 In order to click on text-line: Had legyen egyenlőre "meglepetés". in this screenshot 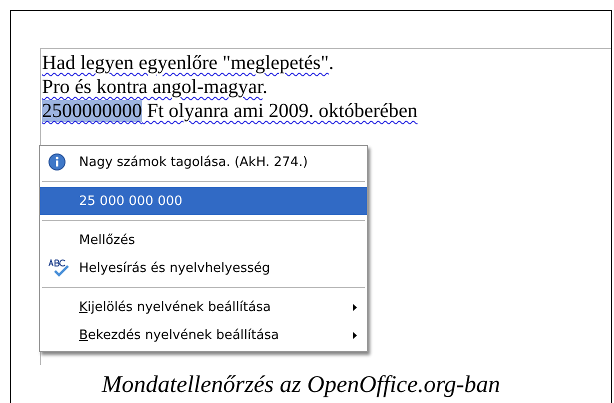, I will do `click(188, 63)`.